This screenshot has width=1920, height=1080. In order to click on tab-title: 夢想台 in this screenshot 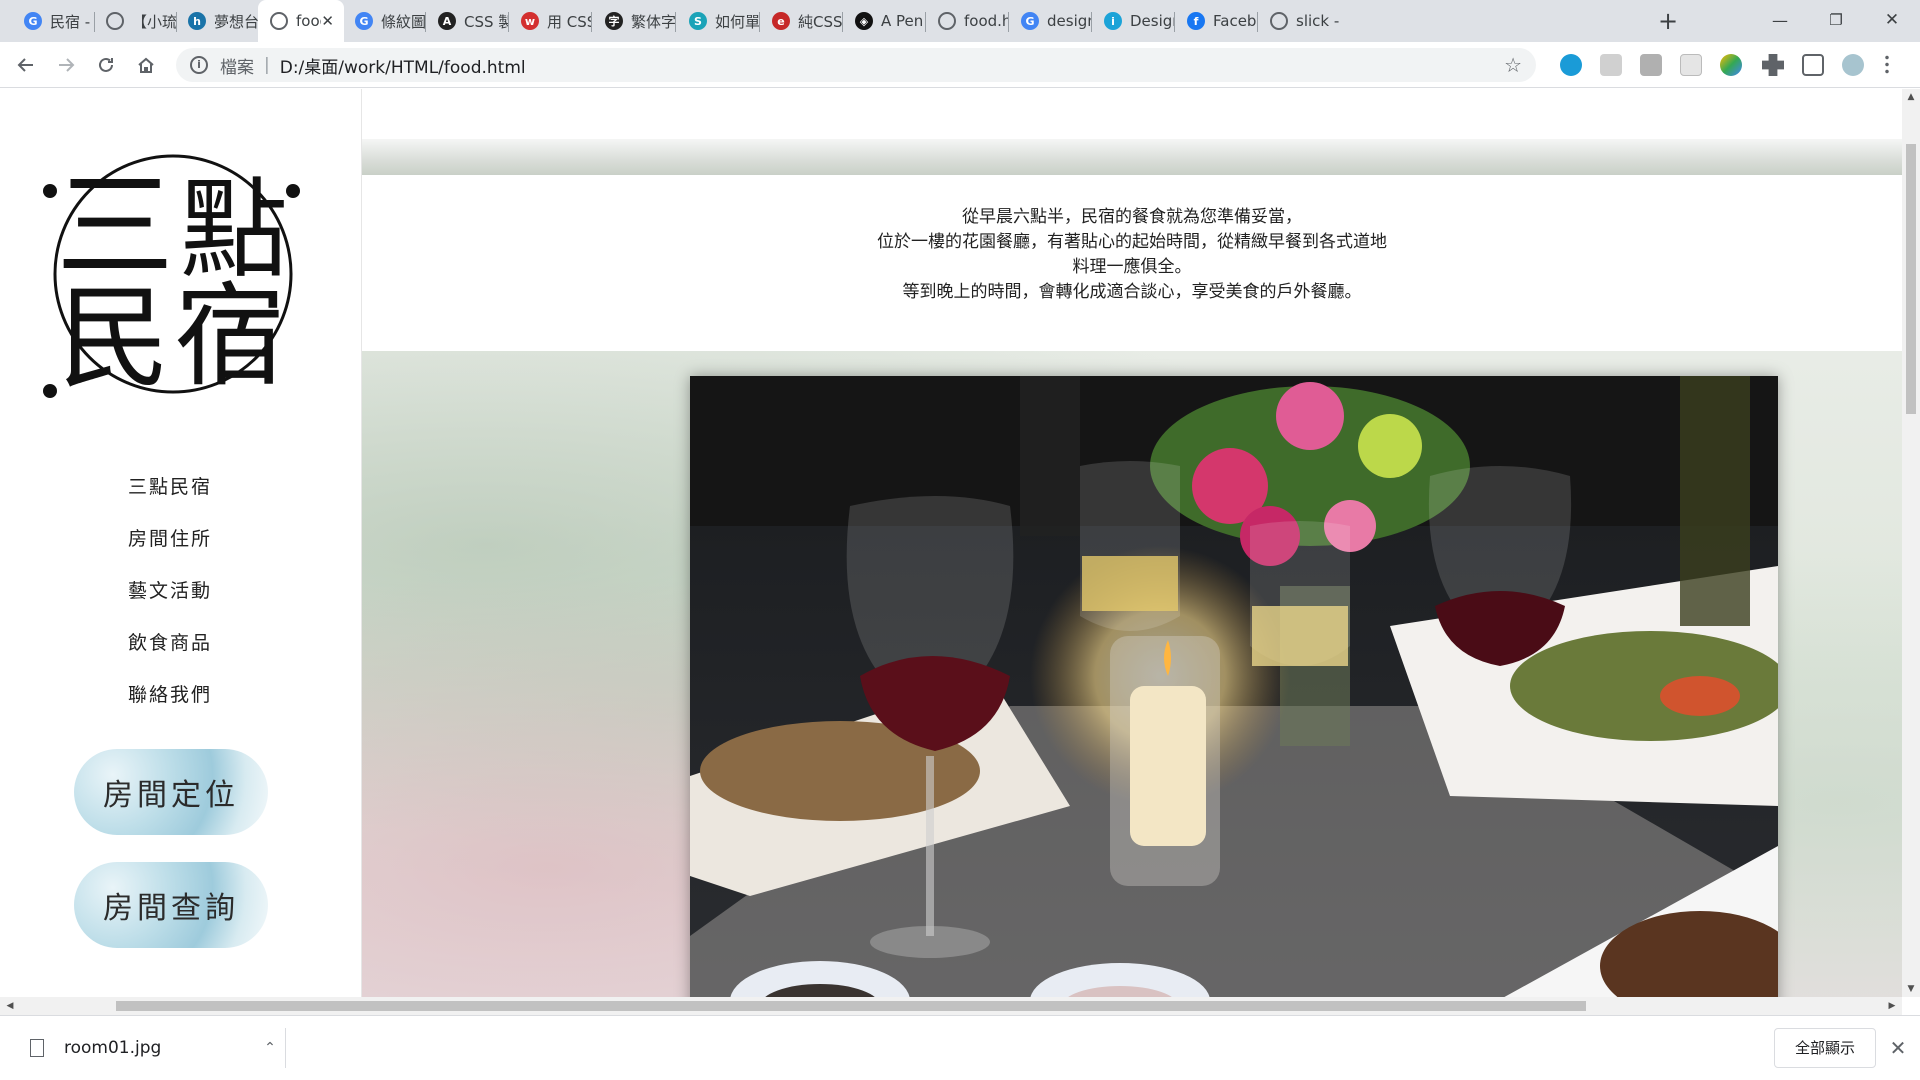, I will do `click(236, 21)`.